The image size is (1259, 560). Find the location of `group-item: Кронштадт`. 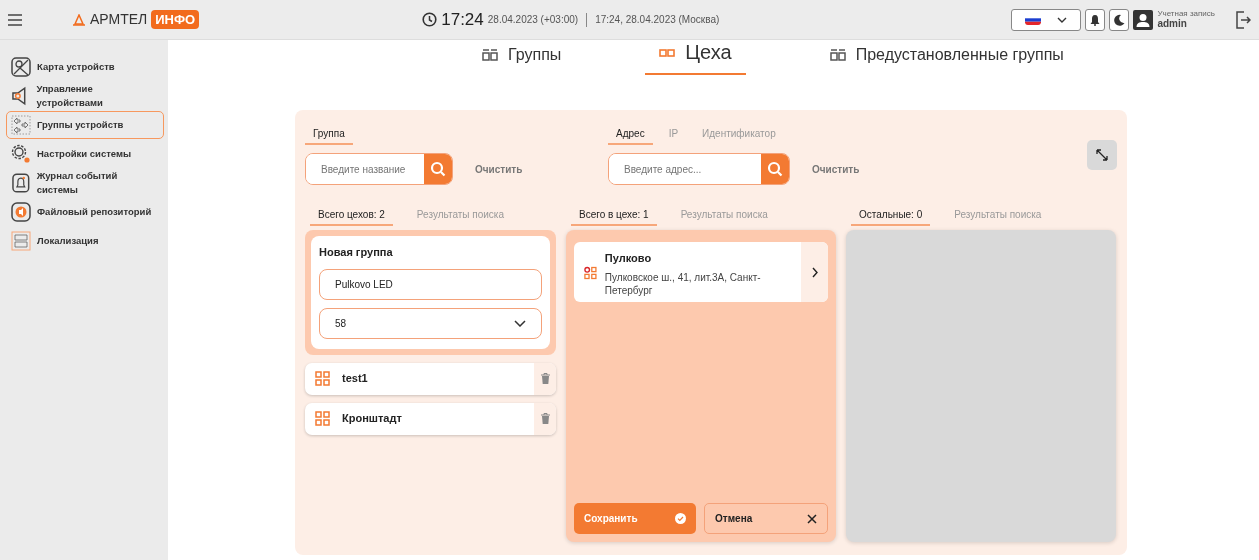

group-item: Кронштадт is located at coordinates (430, 418).